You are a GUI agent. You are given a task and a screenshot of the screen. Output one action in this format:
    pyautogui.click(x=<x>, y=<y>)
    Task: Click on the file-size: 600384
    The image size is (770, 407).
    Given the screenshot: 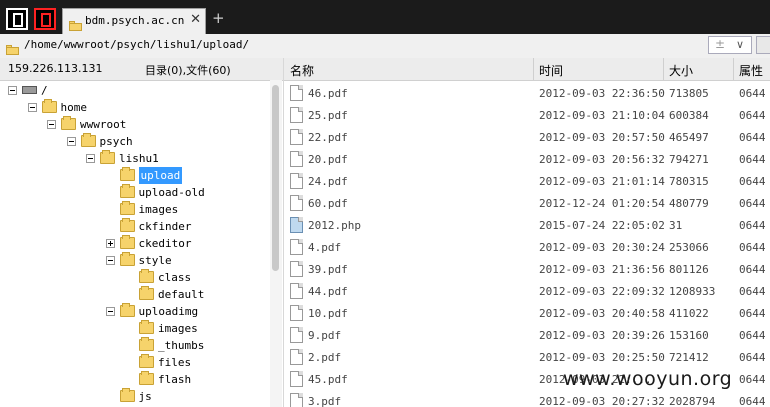 What is the action you would take?
    pyautogui.click(x=689, y=115)
    